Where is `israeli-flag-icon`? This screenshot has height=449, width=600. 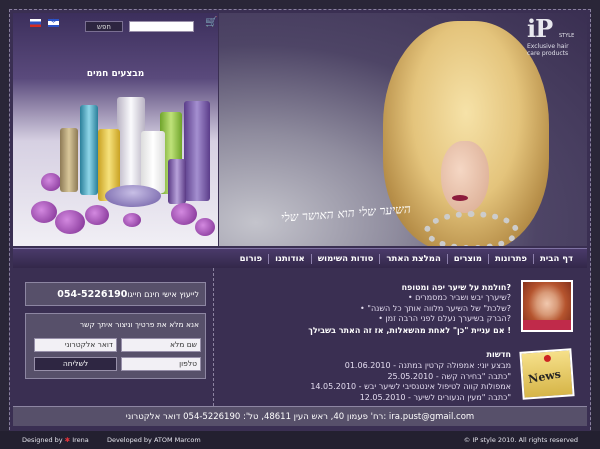
israeli-flag-icon is located at coordinates (53, 22).